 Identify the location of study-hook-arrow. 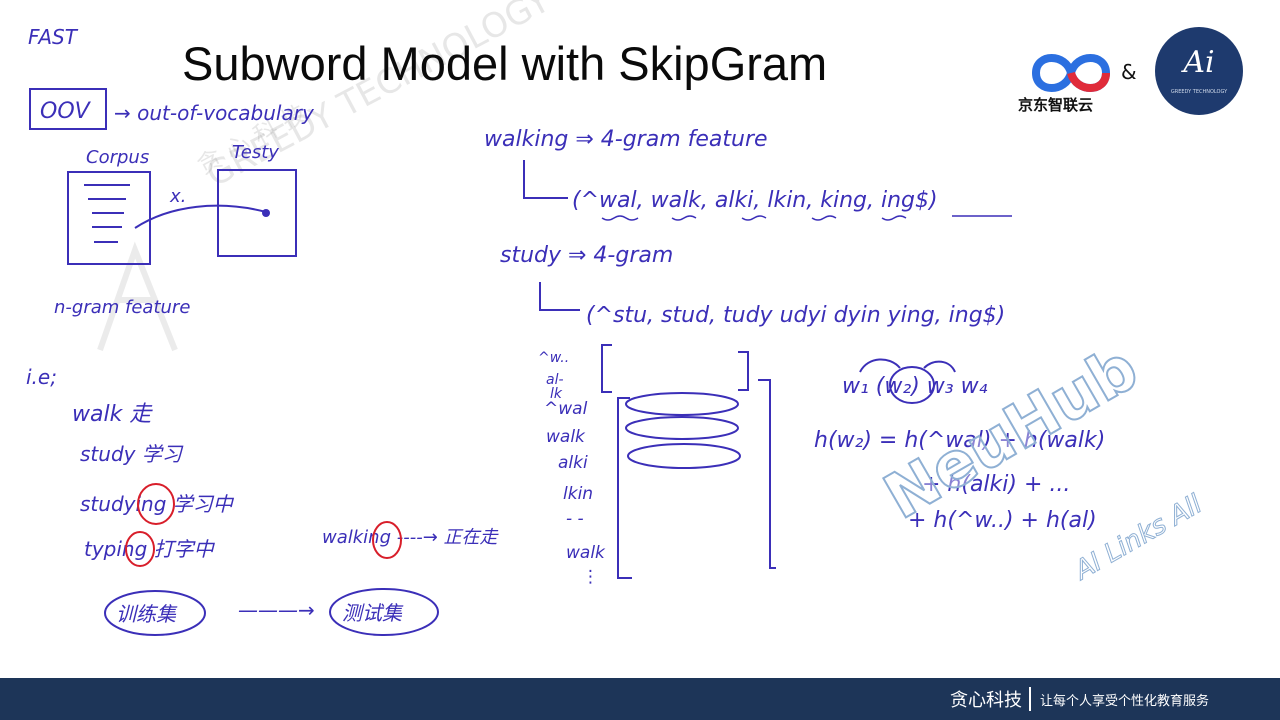
(559, 296).